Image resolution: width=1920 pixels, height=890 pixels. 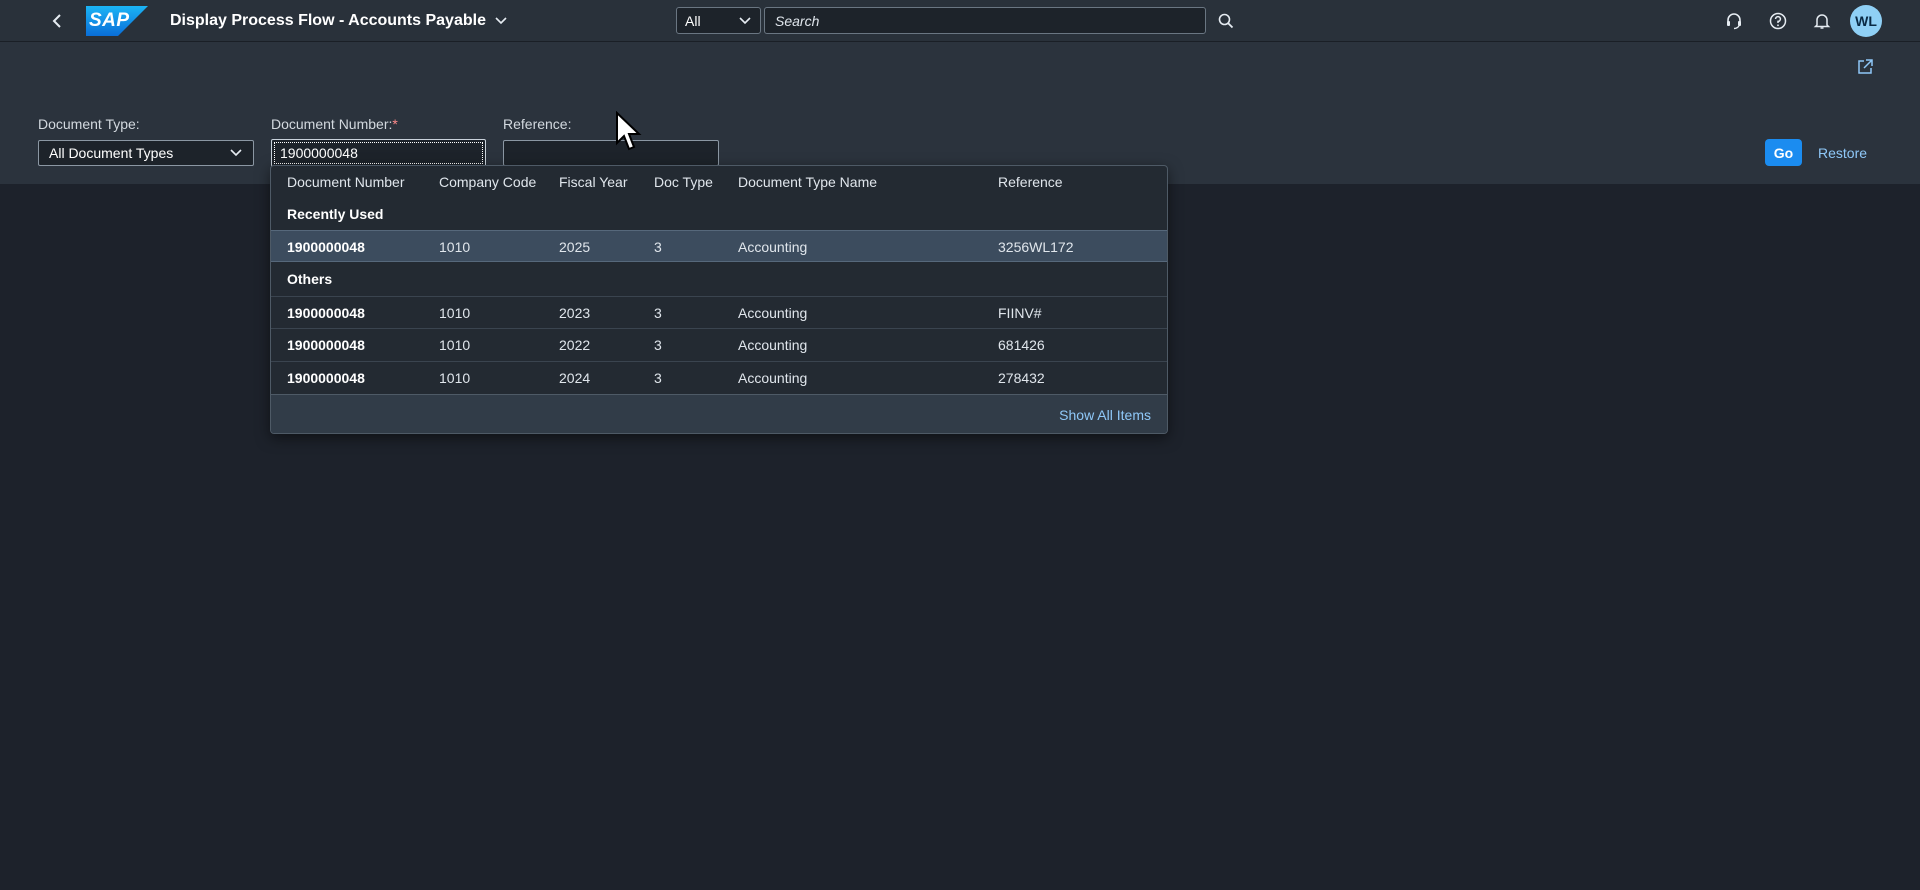 What do you see at coordinates (719, 377) in the screenshot?
I see `suggestion-row: 1900000048 1010 2024 3 Accounting 278432` at bounding box center [719, 377].